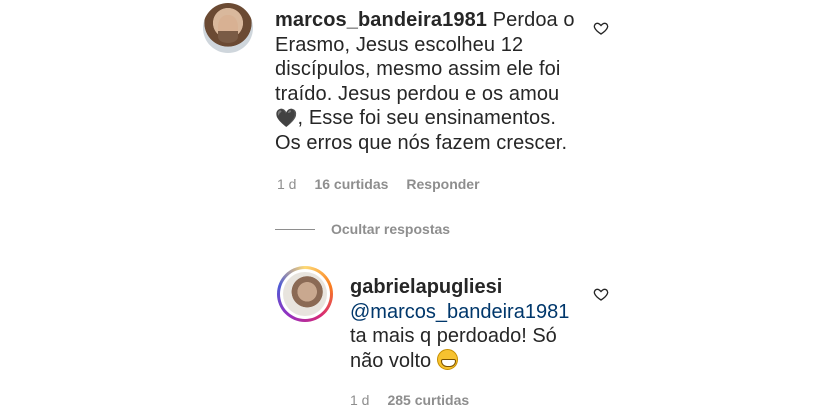  What do you see at coordinates (228, 37) in the screenshot?
I see `avatar-beard` at bounding box center [228, 37].